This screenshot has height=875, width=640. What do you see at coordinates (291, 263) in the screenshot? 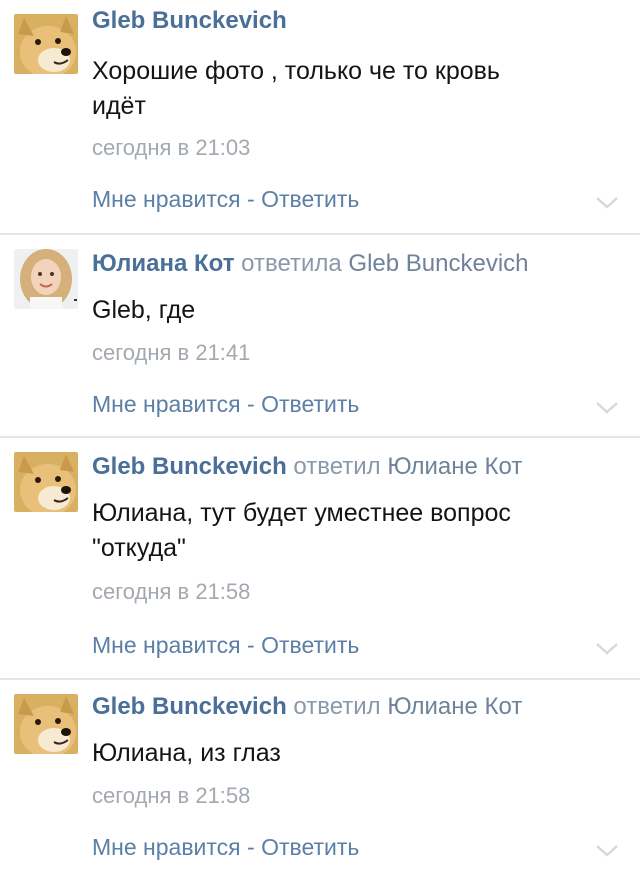
I see `reply-verb: ответила` at bounding box center [291, 263].